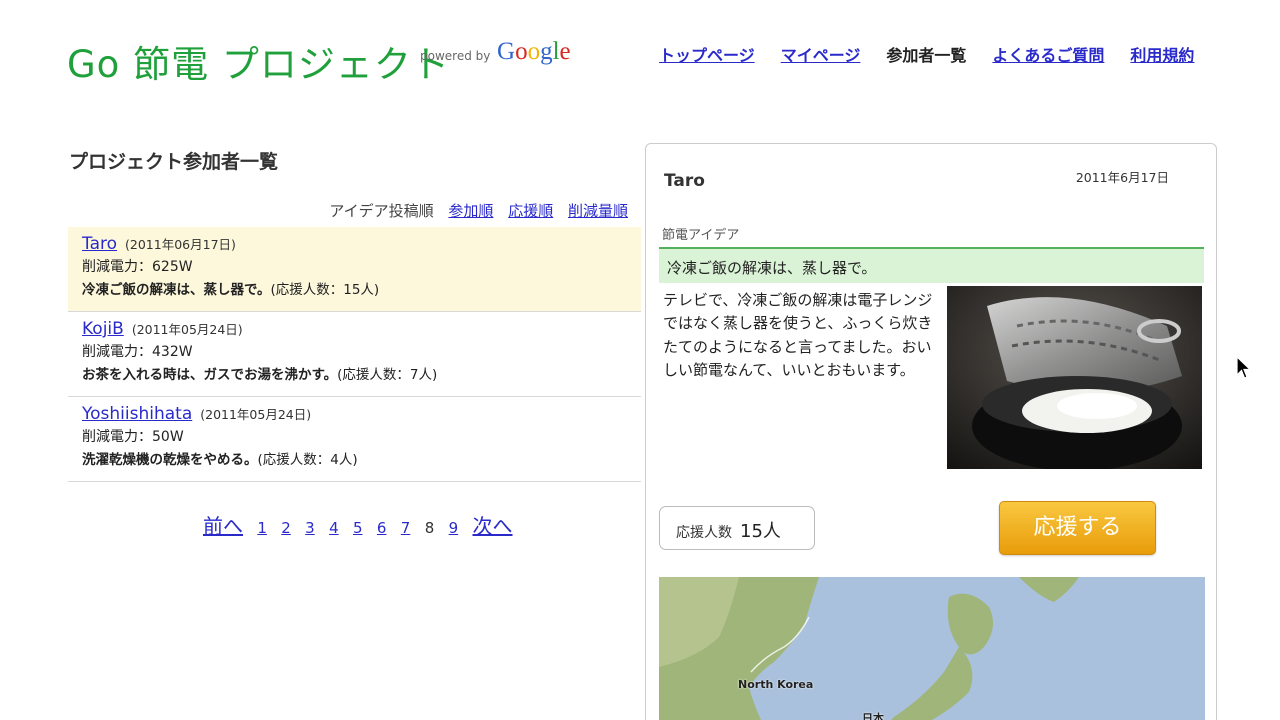 This screenshot has width=1280, height=720. I want to click on supporter-count-label: 応援人数, so click(704, 533).